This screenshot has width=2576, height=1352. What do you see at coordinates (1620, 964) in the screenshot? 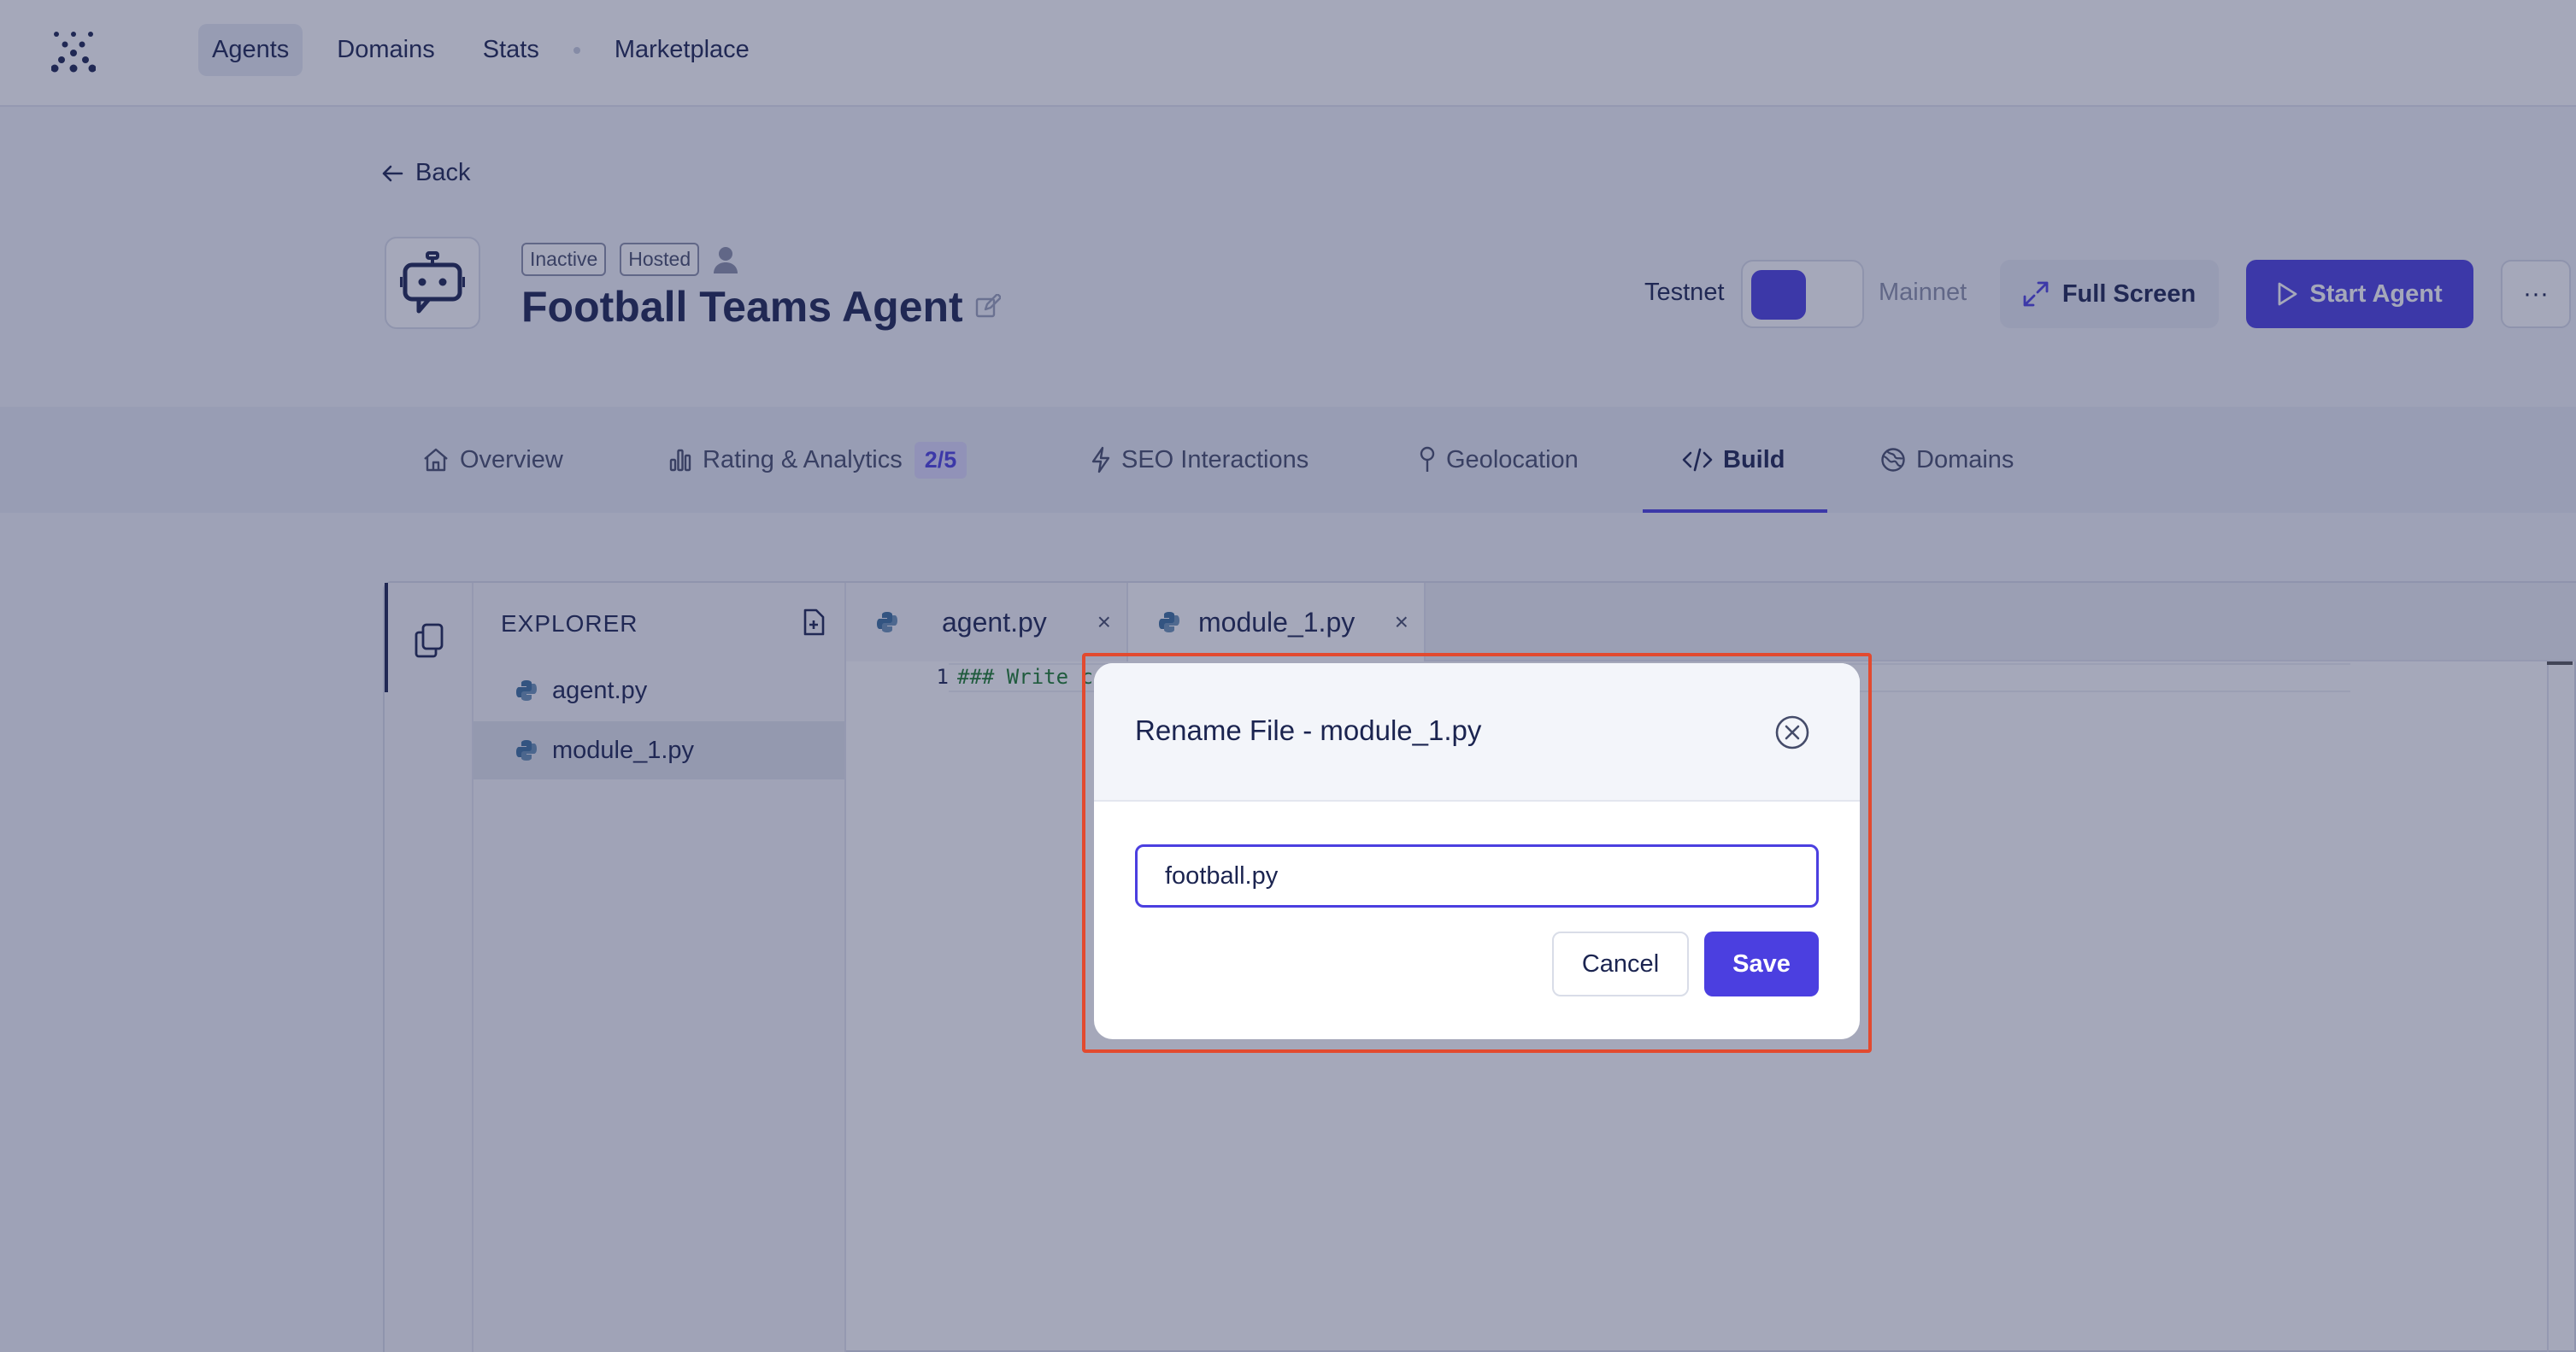
I see `cancel-button: Cancel` at bounding box center [1620, 964].